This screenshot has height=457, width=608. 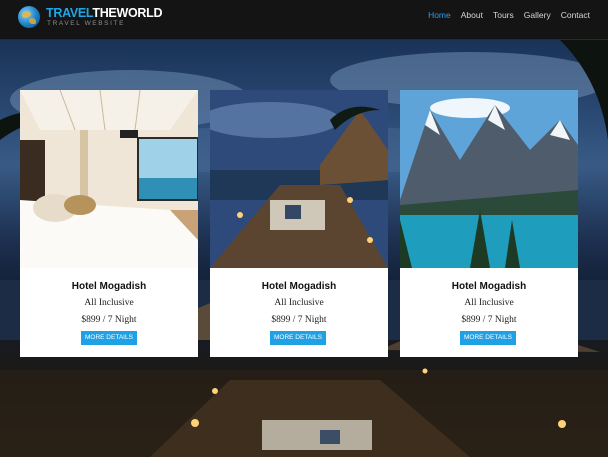 I want to click on nav-link-contact: Contact, so click(x=575, y=15).